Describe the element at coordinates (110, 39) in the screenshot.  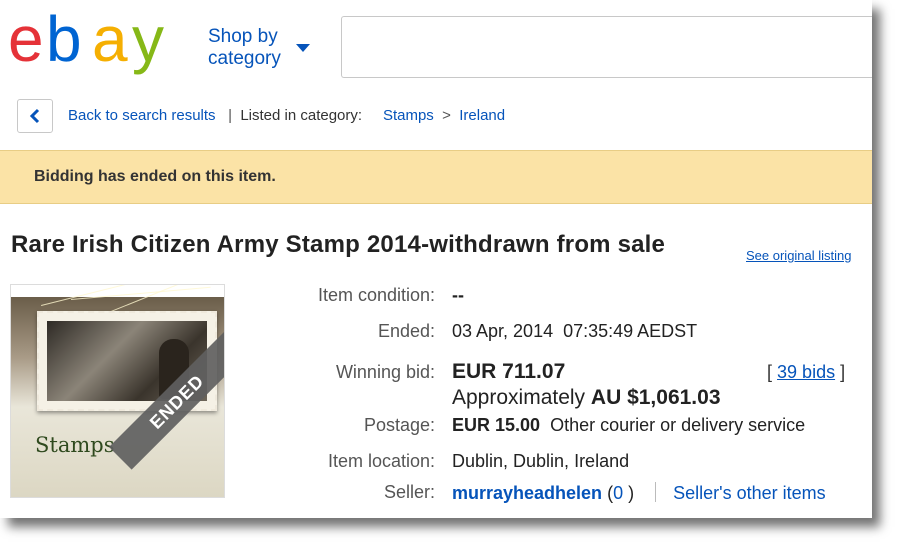
I see `logo-letter-a: a` at that location.